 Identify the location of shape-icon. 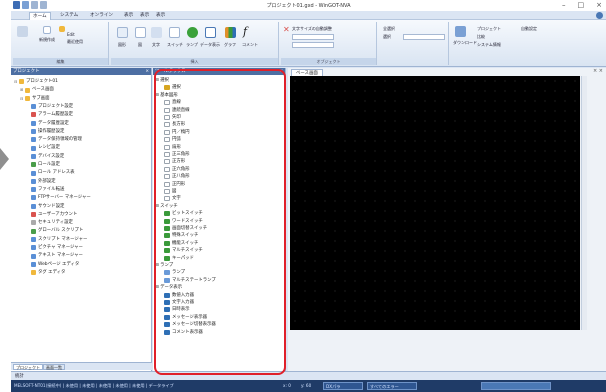
(122, 32).